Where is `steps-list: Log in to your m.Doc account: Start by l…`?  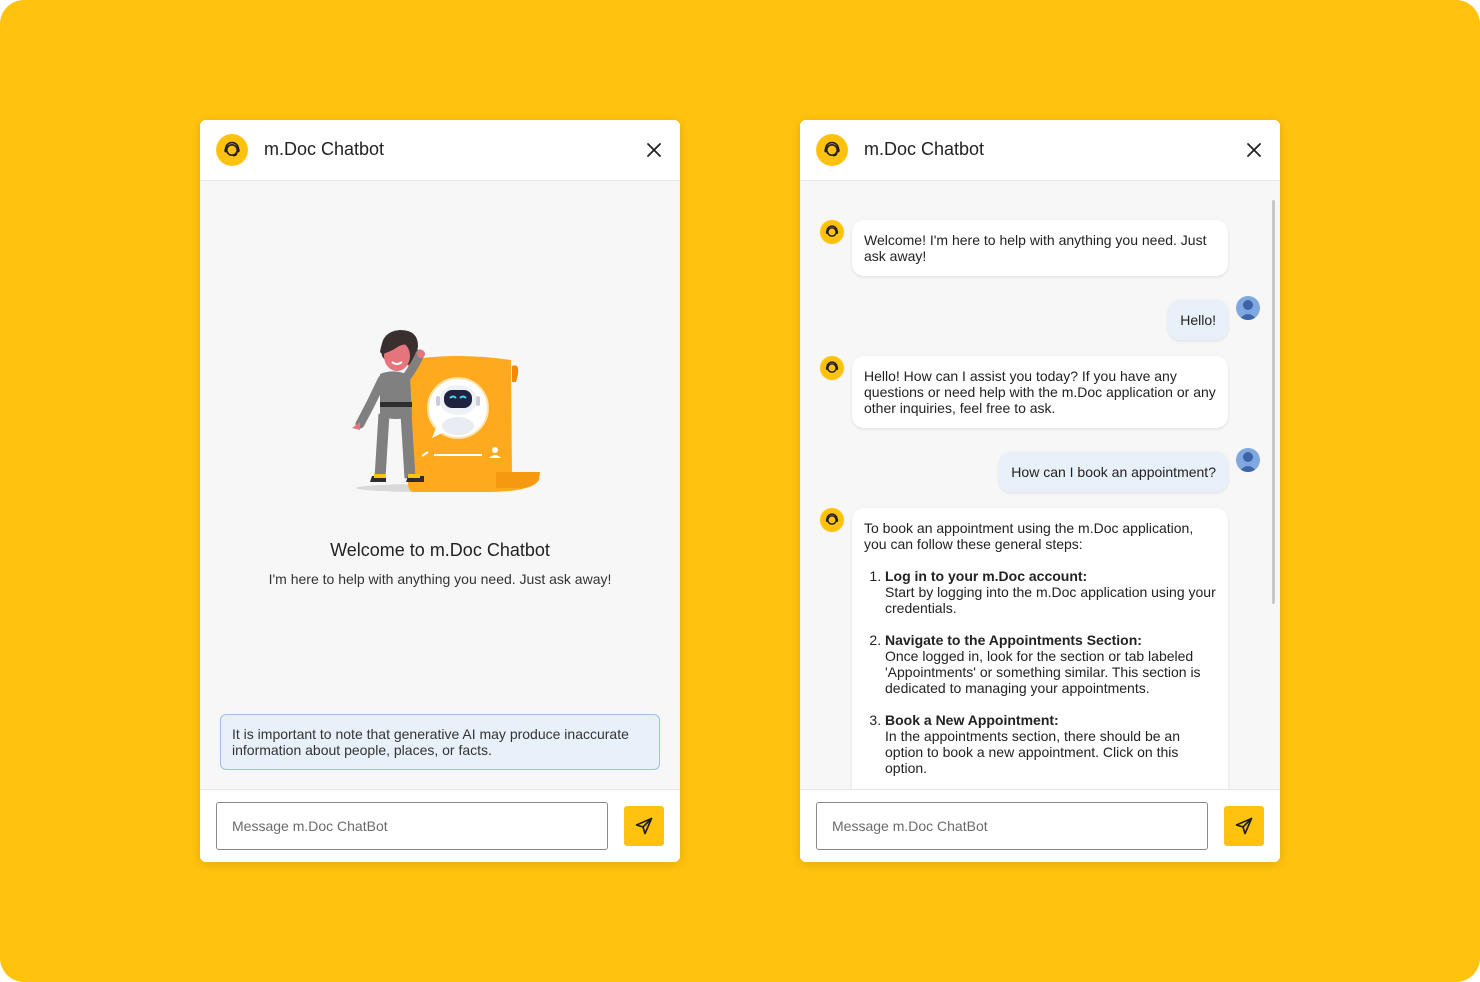
steps-list: Log in to your m.Doc account: Start by l… is located at coordinates (1040, 672).